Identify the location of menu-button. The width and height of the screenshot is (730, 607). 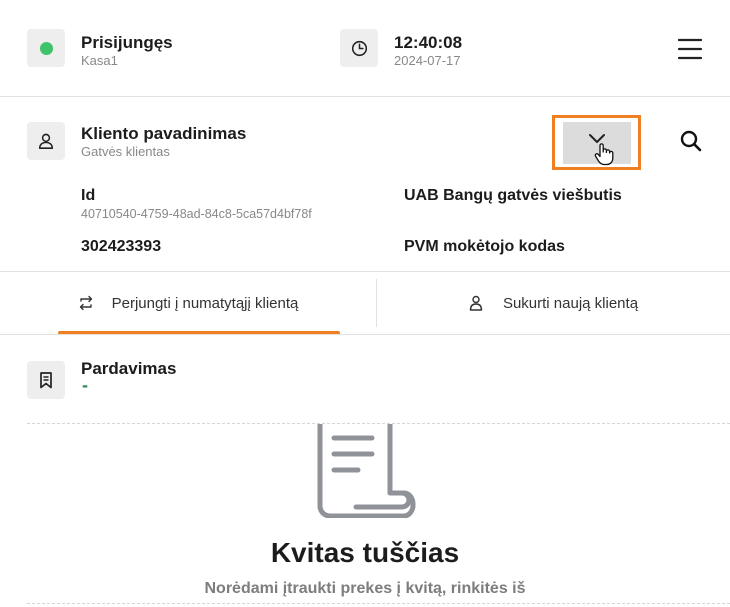
(690, 49).